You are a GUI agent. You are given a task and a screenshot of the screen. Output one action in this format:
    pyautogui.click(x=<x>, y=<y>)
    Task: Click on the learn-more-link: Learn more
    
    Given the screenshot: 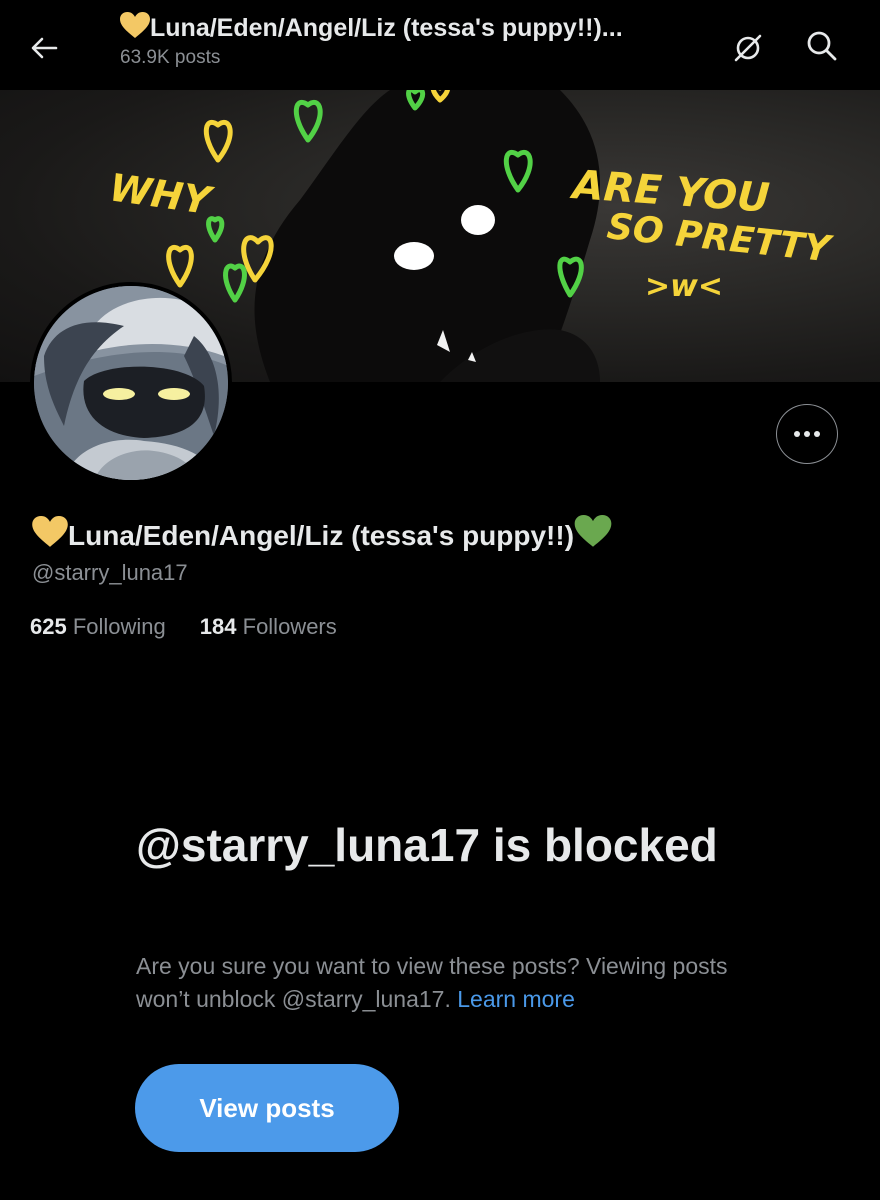 What is the action you would take?
    pyautogui.click(x=516, y=999)
    